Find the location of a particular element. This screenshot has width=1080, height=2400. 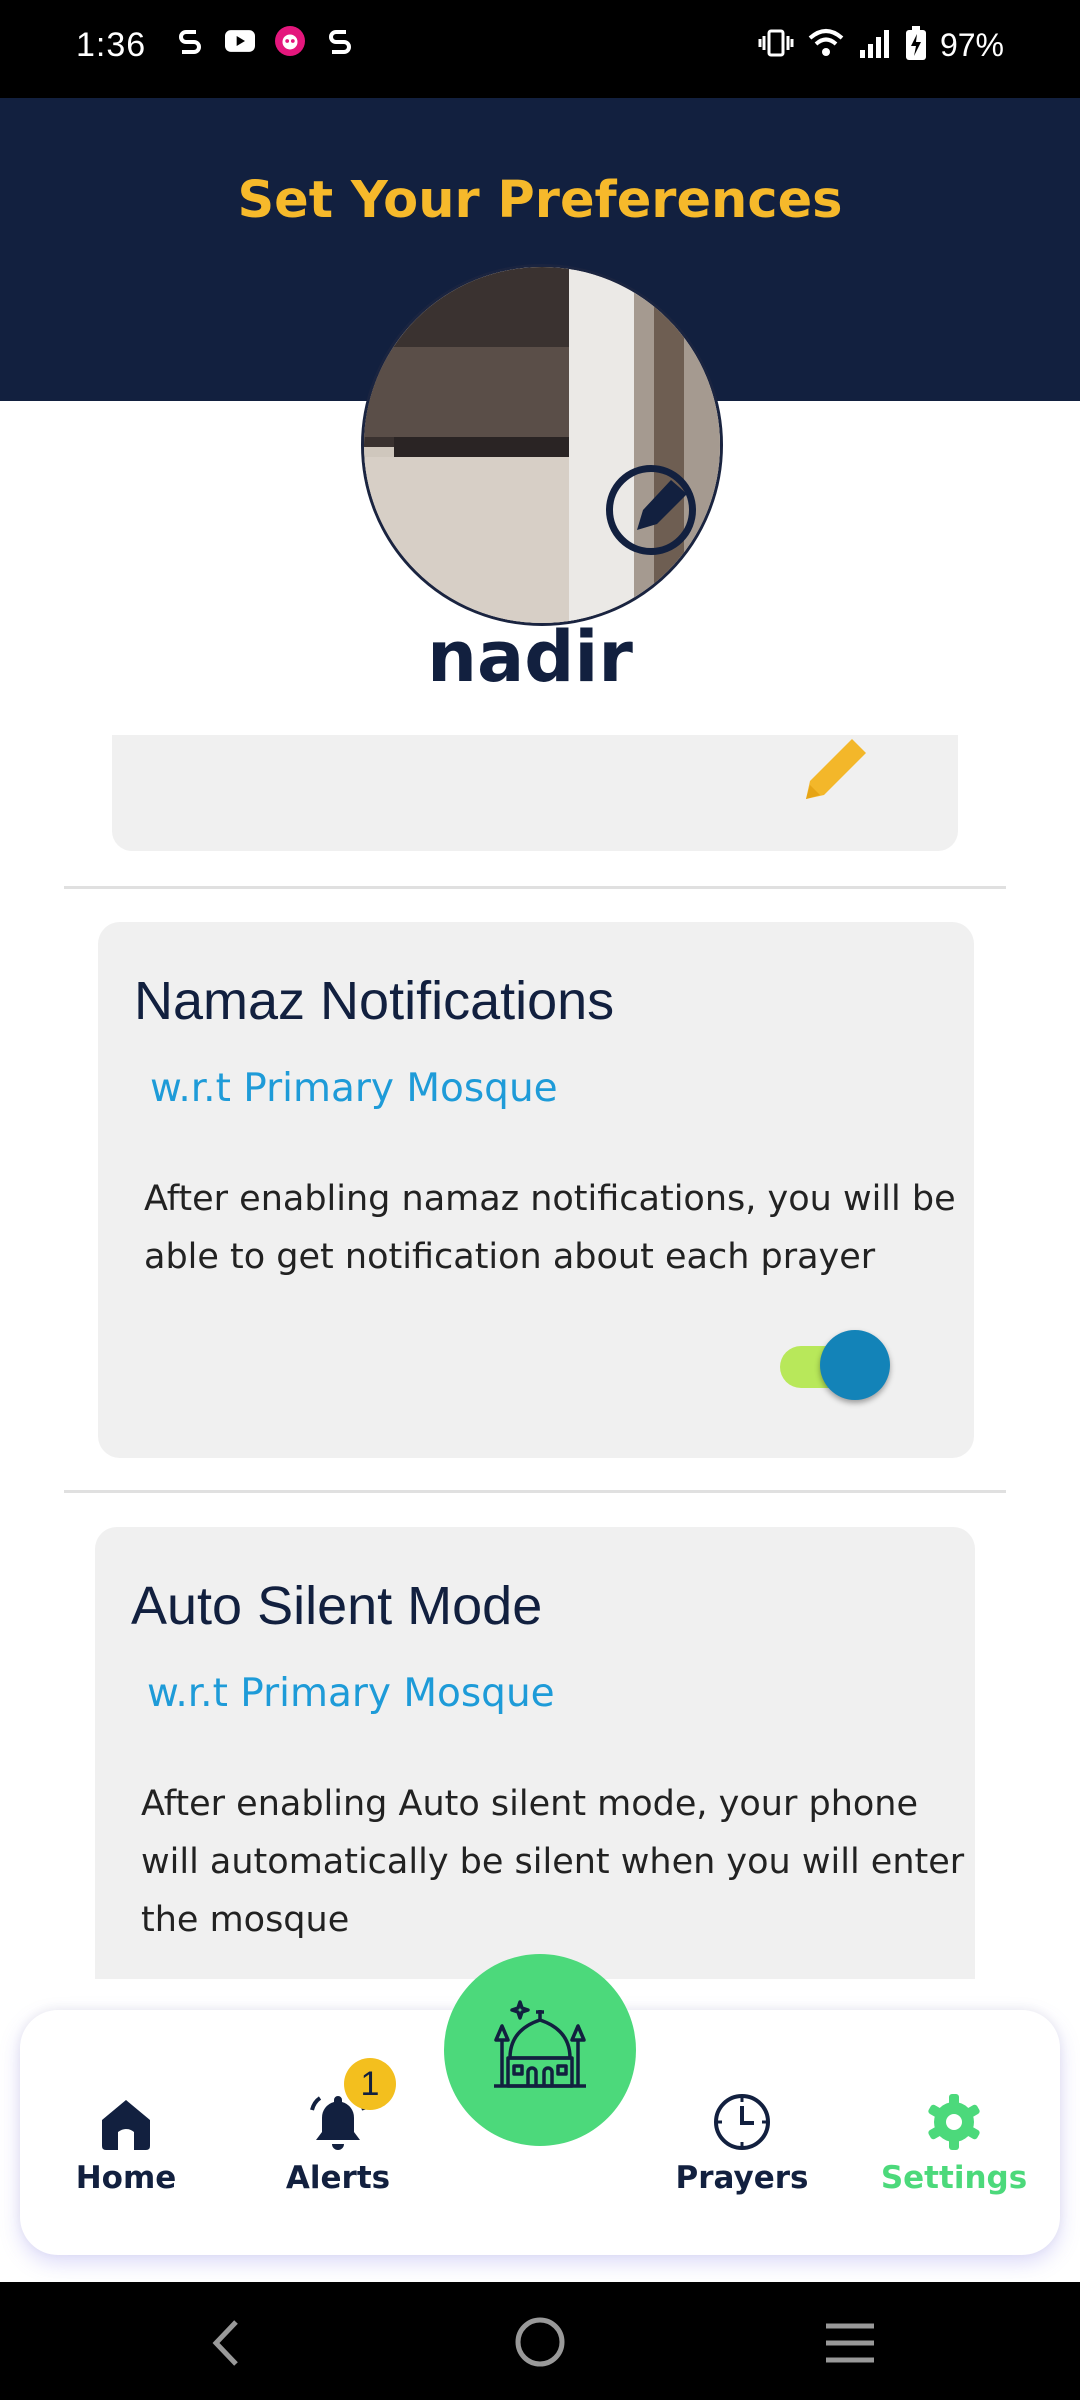

avatar is located at coordinates (542, 445).